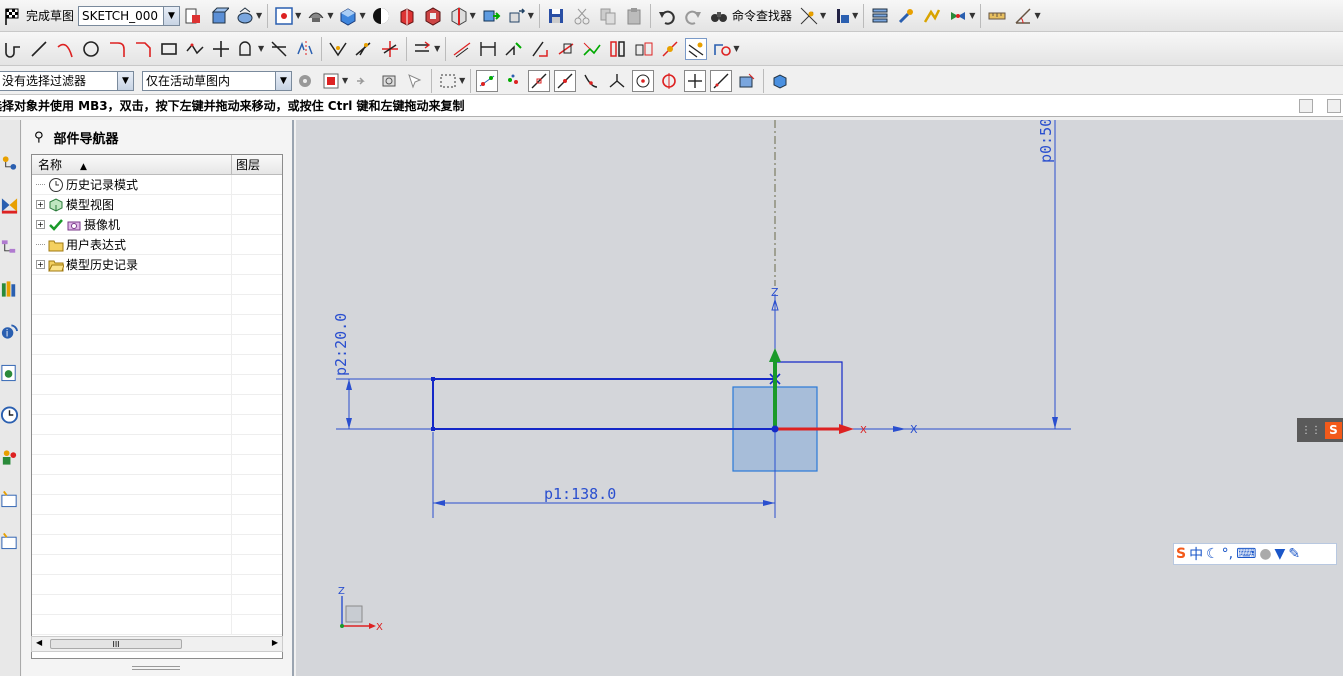 This screenshot has height=676, width=1343. Describe the element at coordinates (364, 49) in the screenshot. I see `quick-extend-icon` at that location.